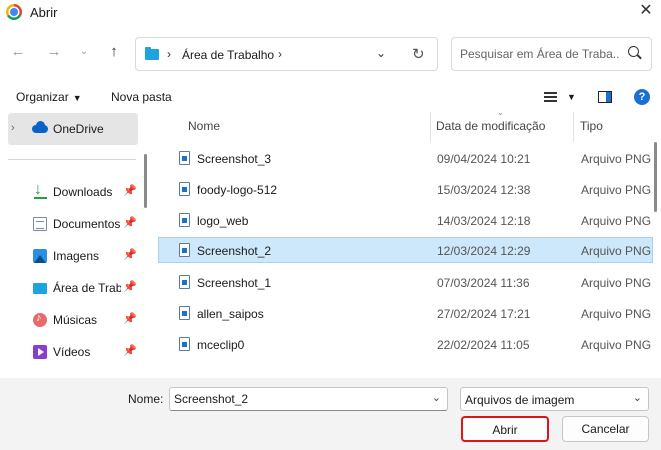  What do you see at coordinates (114, 52) in the screenshot?
I see `up-arrow-icon: ↑` at bounding box center [114, 52].